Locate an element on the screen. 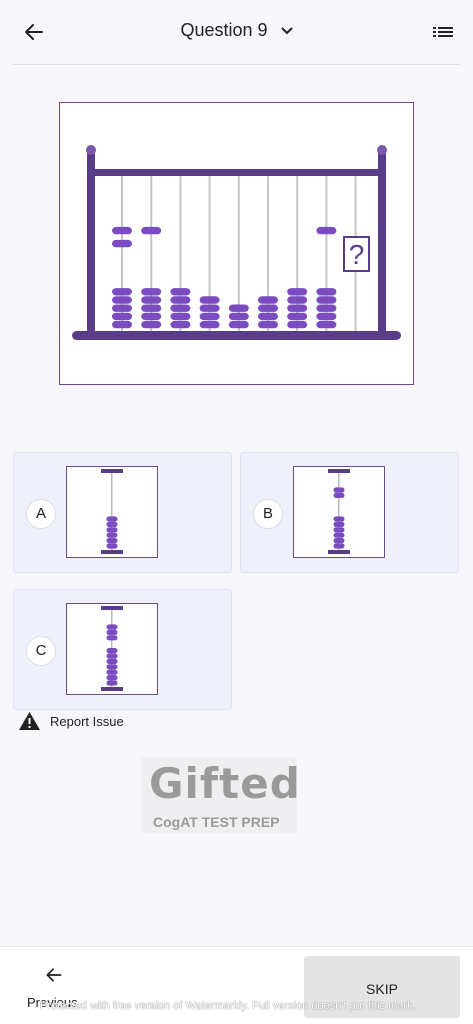  abacus-figure: ? is located at coordinates (236, 242).